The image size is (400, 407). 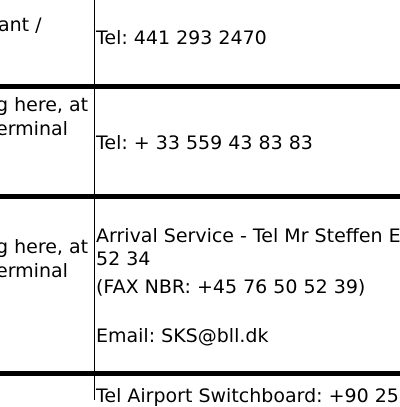 I want to click on row-1-phone: Tel: 441 293 2470, so click(x=181, y=38).